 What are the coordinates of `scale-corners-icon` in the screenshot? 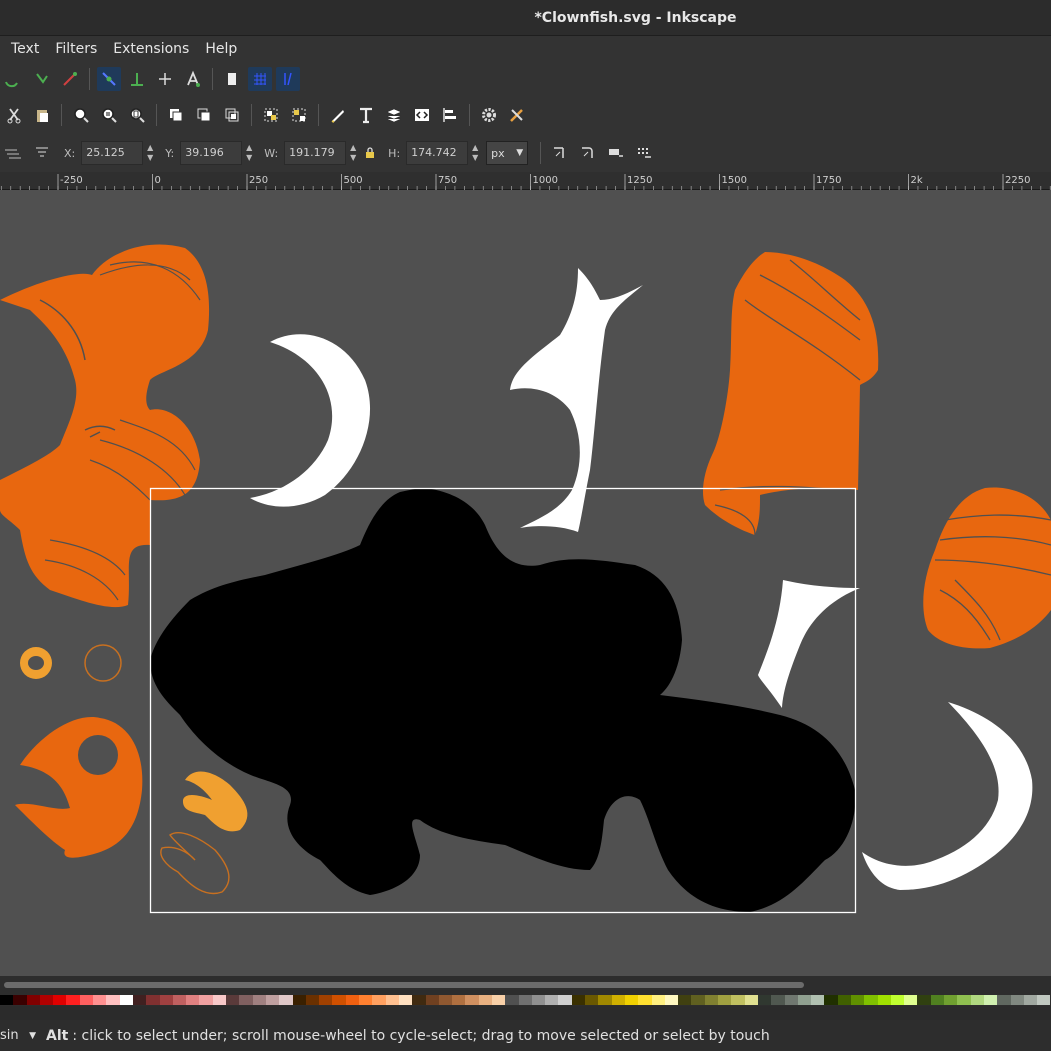 It's located at (588, 153).